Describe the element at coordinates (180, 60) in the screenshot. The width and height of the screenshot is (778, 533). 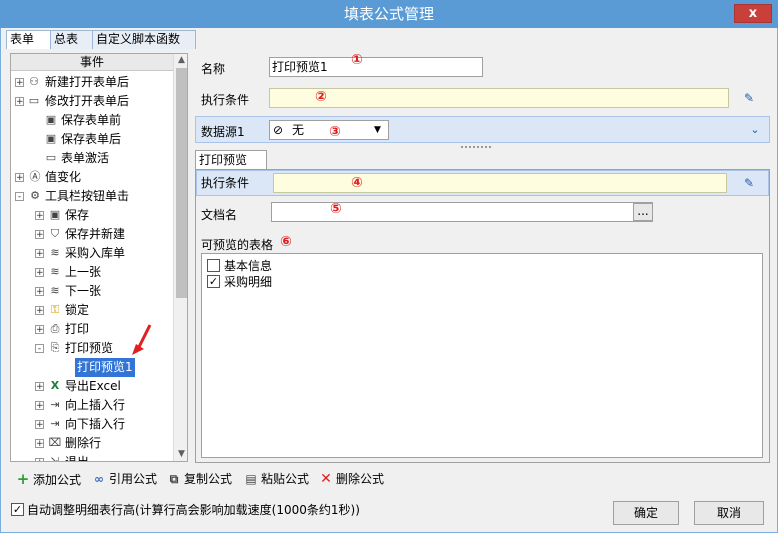
I see `scroll-up-icon: ▲` at that location.